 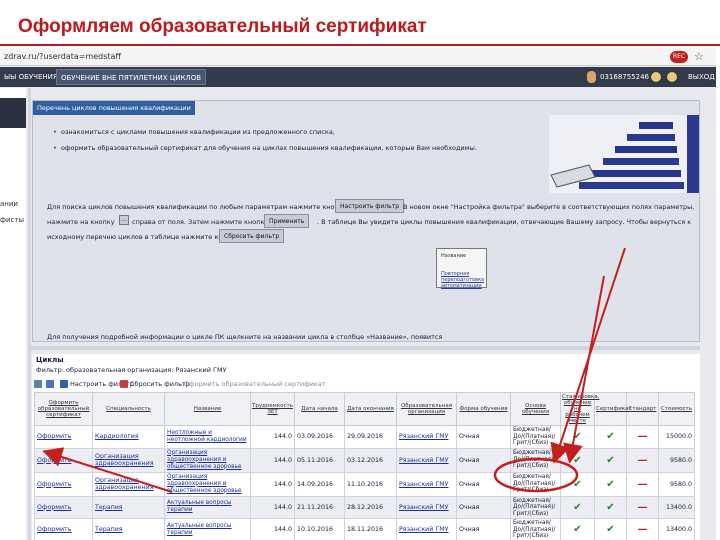 What do you see at coordinates (287, 221) in the screenshot?
I see `apply-button: Применить` at bounding box center [287, 221].